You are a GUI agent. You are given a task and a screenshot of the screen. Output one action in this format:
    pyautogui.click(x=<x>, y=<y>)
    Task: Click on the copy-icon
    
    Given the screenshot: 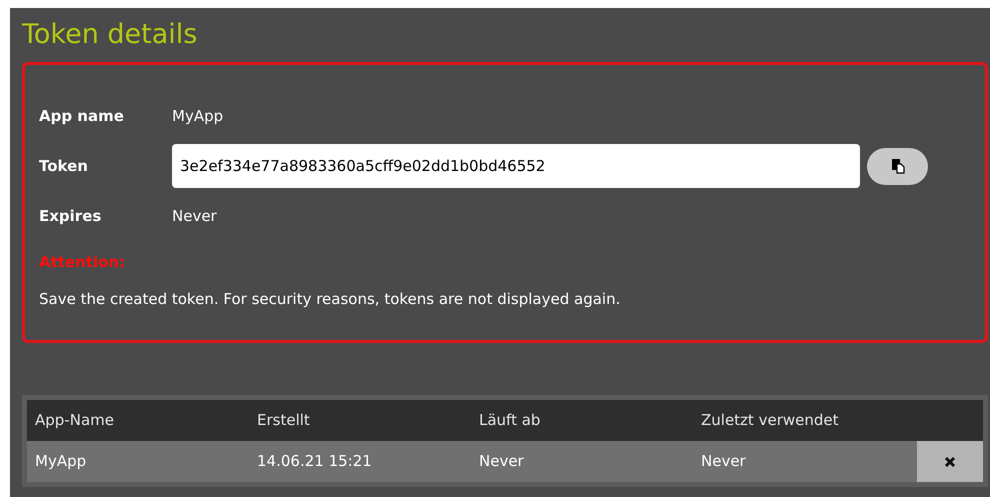 What is the action you would take?
    pyautogui.click(x=897, y=166)
    